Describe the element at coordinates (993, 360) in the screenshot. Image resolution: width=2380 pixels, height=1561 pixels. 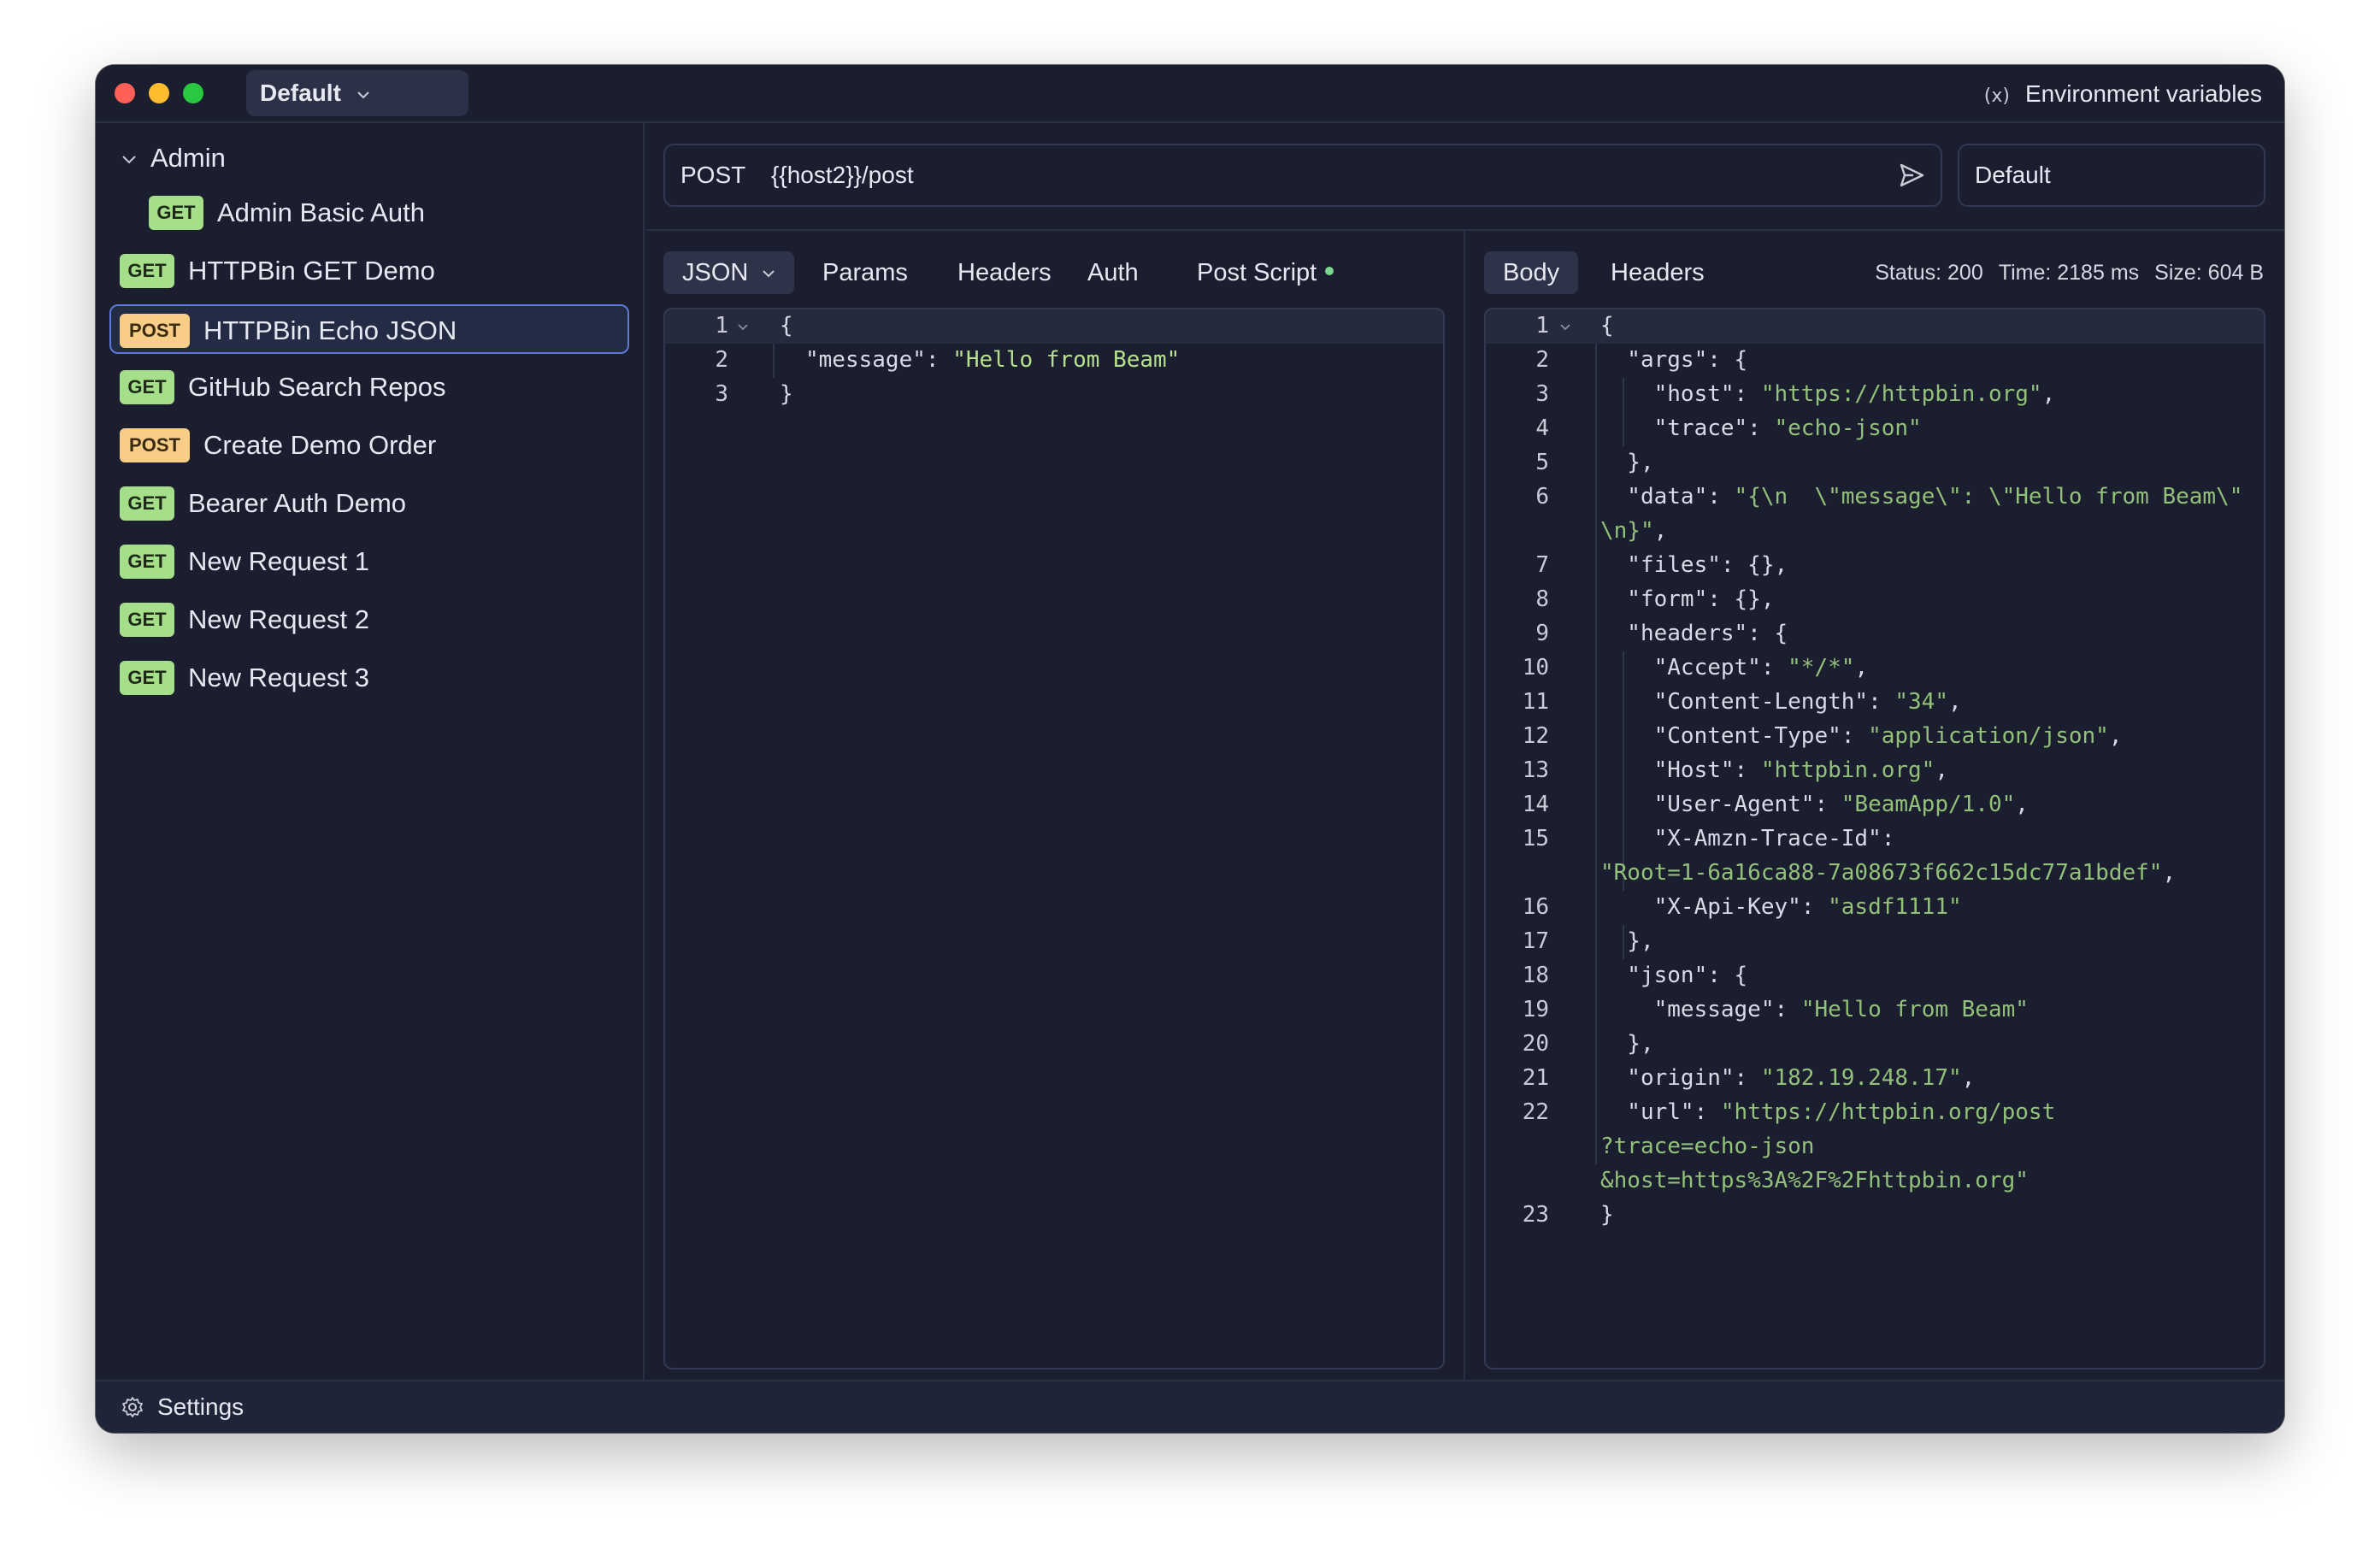
I see `code-line: "message": "Hello from Beam"` at that location.